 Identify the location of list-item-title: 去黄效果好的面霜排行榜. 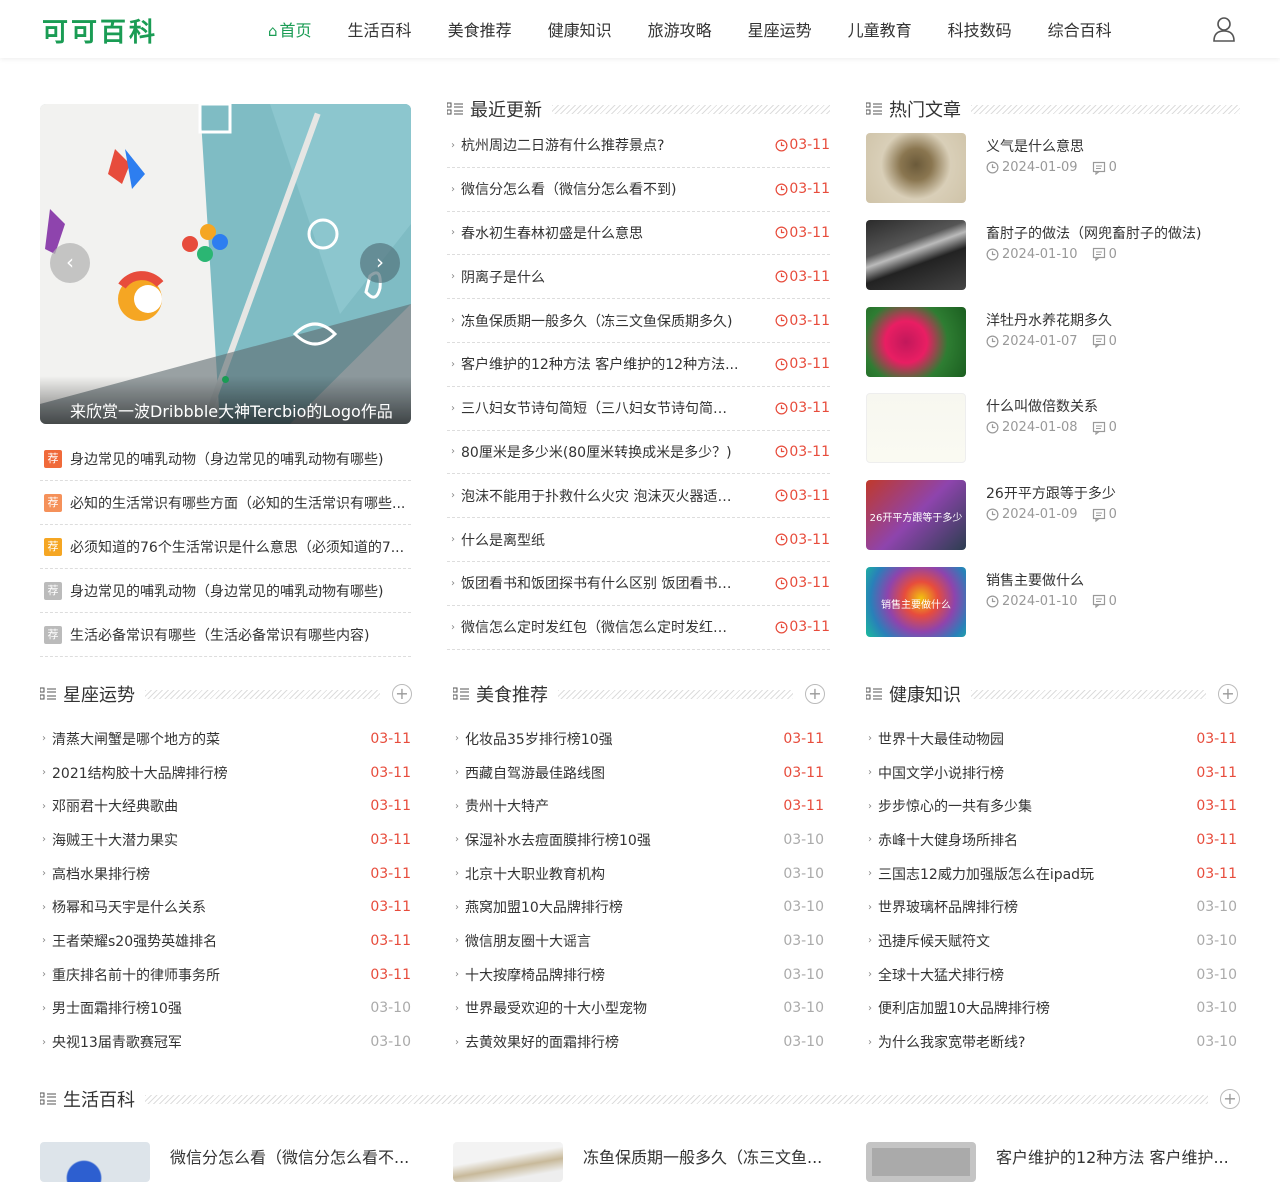
(624, 1042).